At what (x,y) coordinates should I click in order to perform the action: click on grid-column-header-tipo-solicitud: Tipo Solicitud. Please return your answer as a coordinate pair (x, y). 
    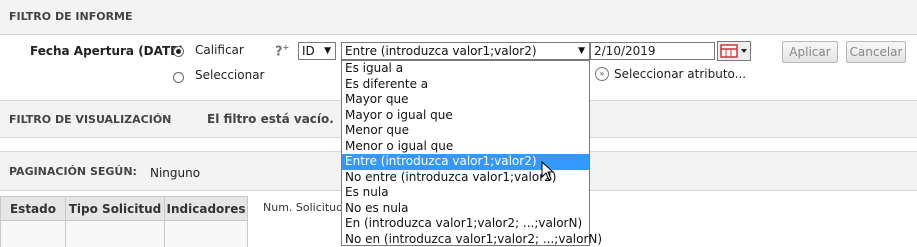
    Looking at the image, I should click on (115, 208).